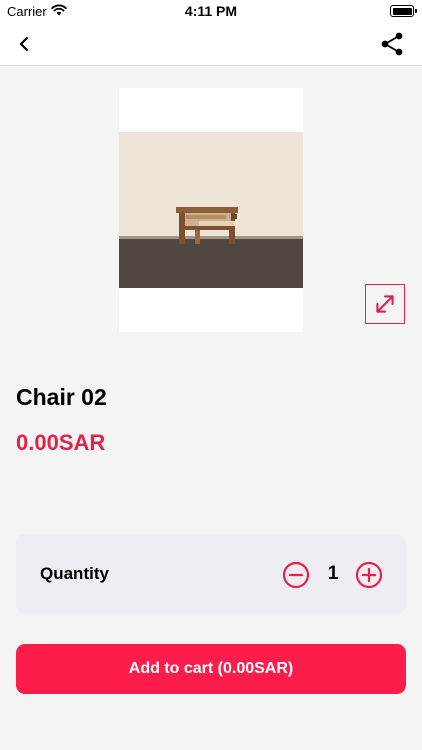 The width and height of the screenshot is (422, 750). I want to click on quantity-card: Quantity 1, so click(211, 574).